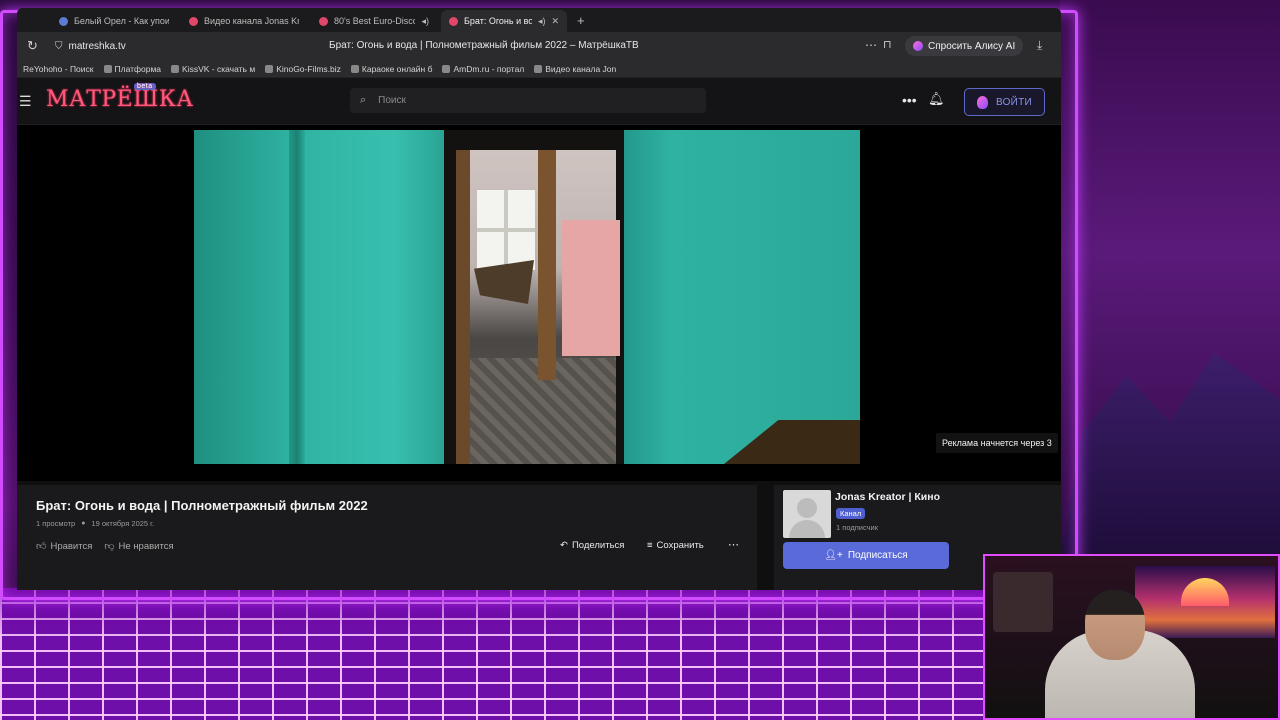 The height and width of the screenshot is (720, 1280). I want to click on beta-badge: beta, so click(145, 86).